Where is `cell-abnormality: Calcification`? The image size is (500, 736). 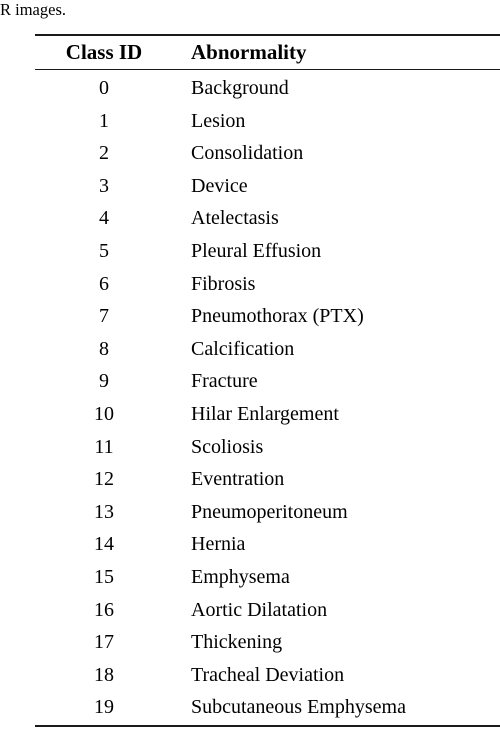 cell-abnormality: Calcification is located at coordinates (243, 348).